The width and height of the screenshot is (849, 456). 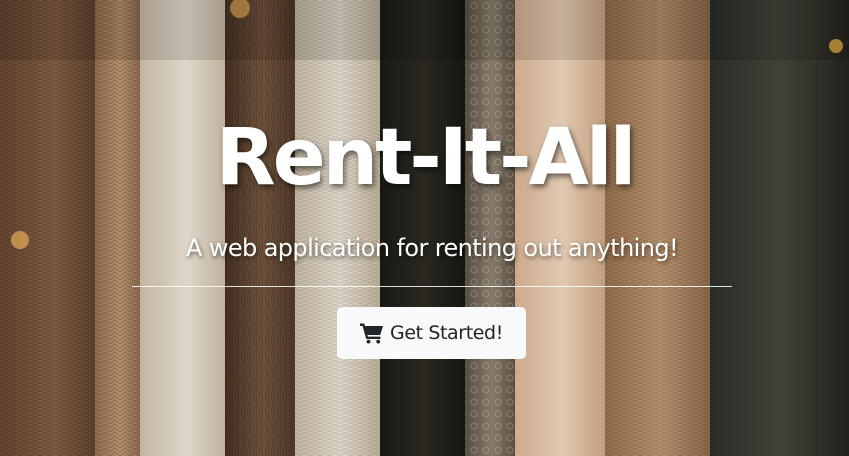 I want to click on get-started-label: Get Started!, so click(x=446, y=333).